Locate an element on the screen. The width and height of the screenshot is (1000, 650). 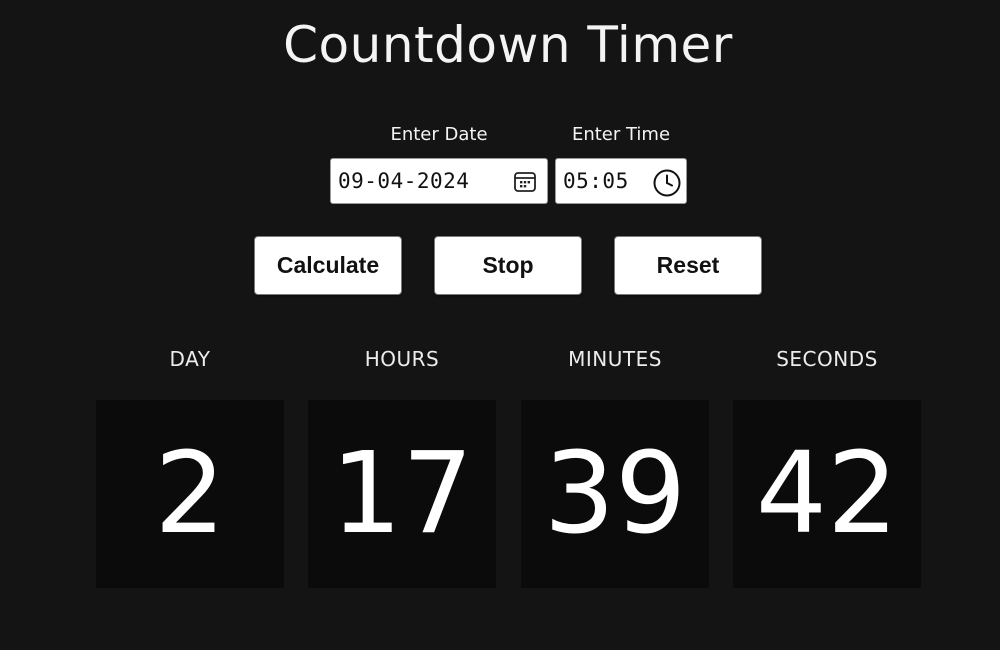
stop-button: Stop is located at coordinates (508, 265).